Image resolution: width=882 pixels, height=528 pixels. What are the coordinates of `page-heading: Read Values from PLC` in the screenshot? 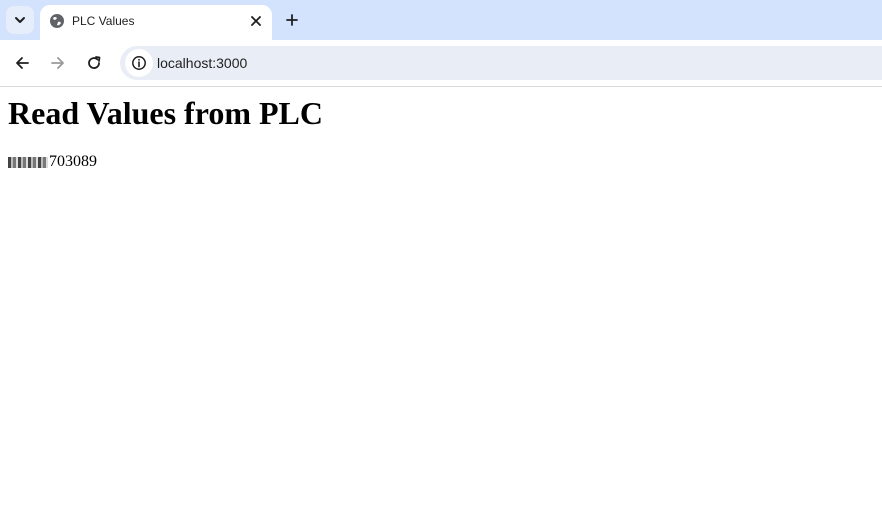 It's located at (165, 113).